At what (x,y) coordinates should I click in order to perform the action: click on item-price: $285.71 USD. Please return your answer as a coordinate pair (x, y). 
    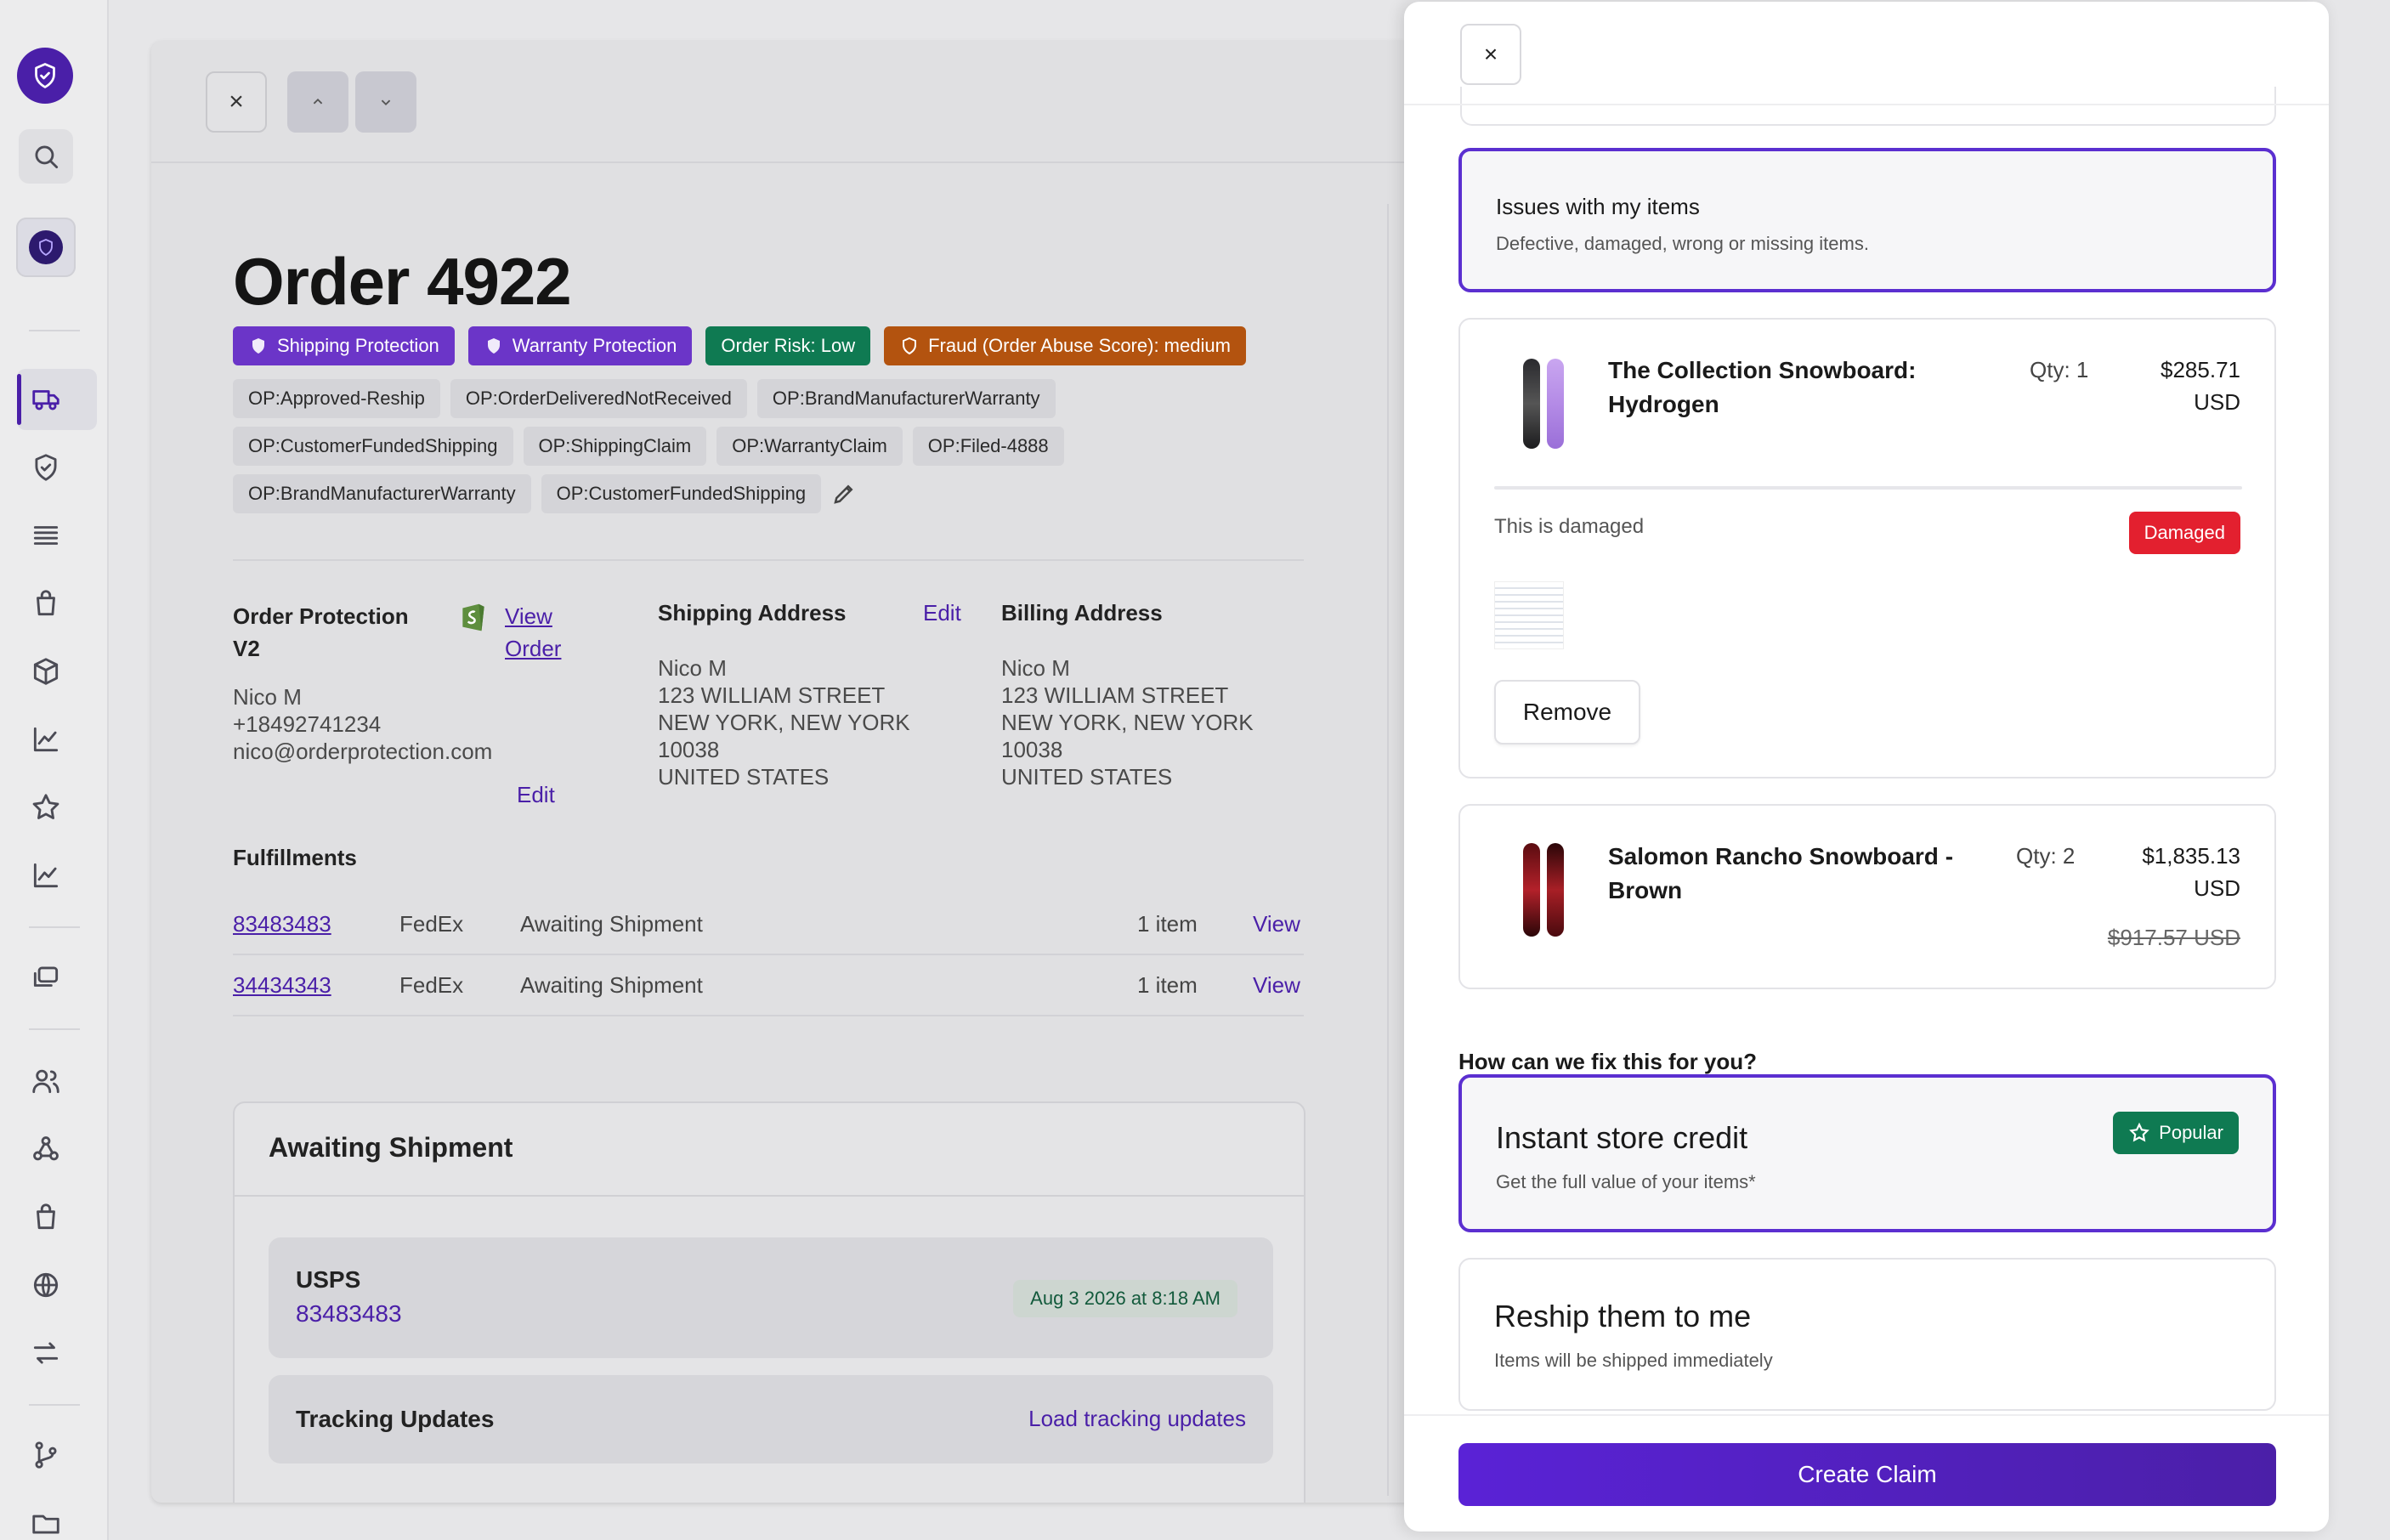
    Looking at the image, I should click on (2200, 386).